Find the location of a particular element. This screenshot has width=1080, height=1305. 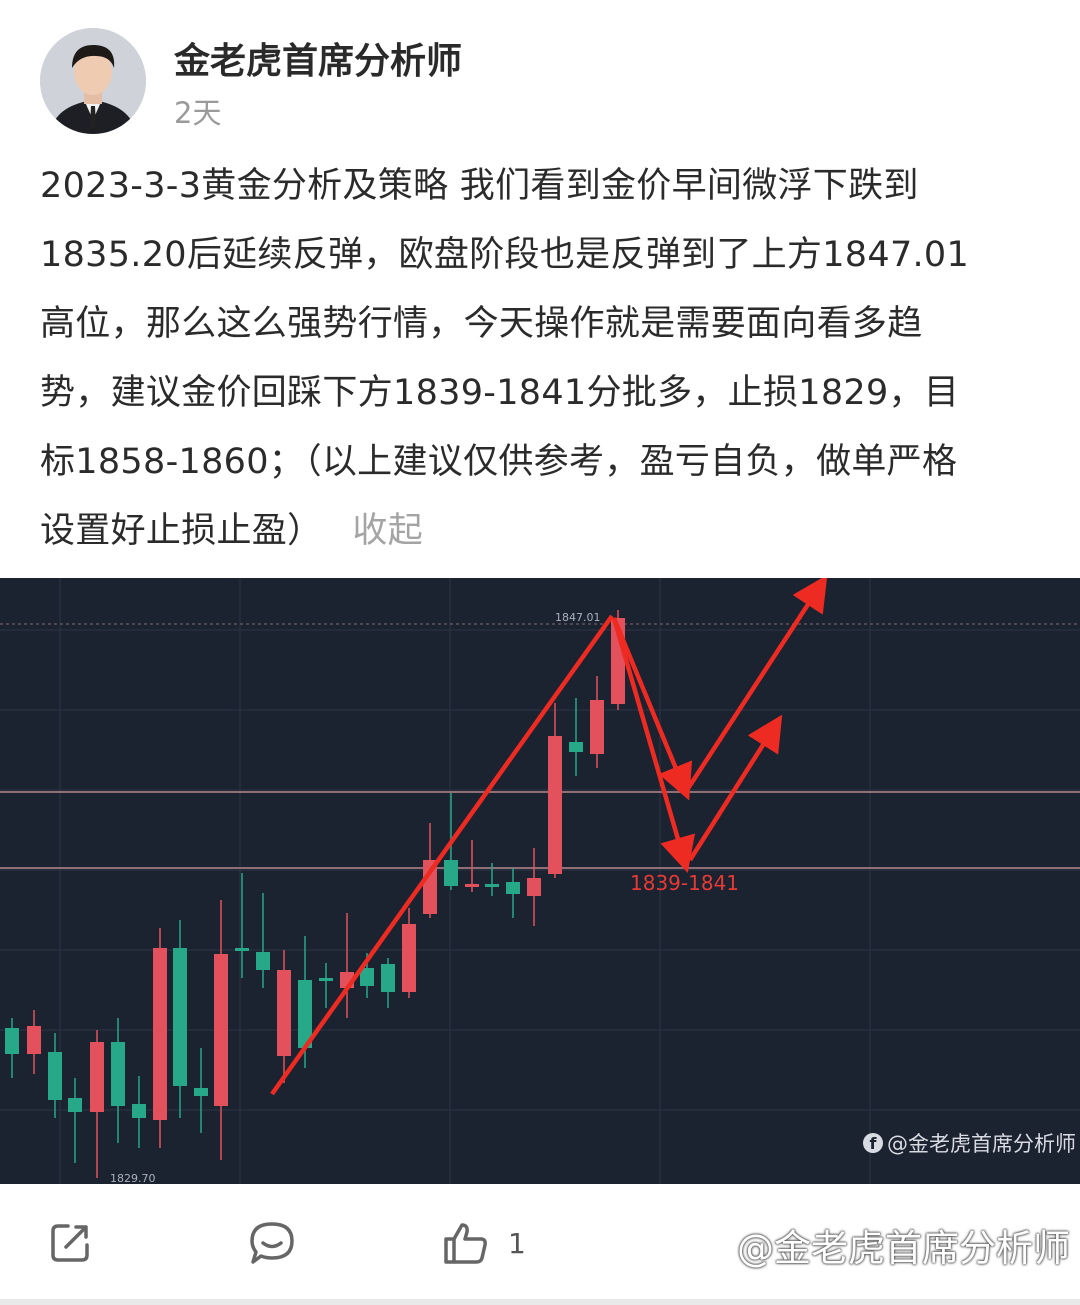

post-line-last: 设置好止损止盈） 收起 is located at coordinates (542, 531).